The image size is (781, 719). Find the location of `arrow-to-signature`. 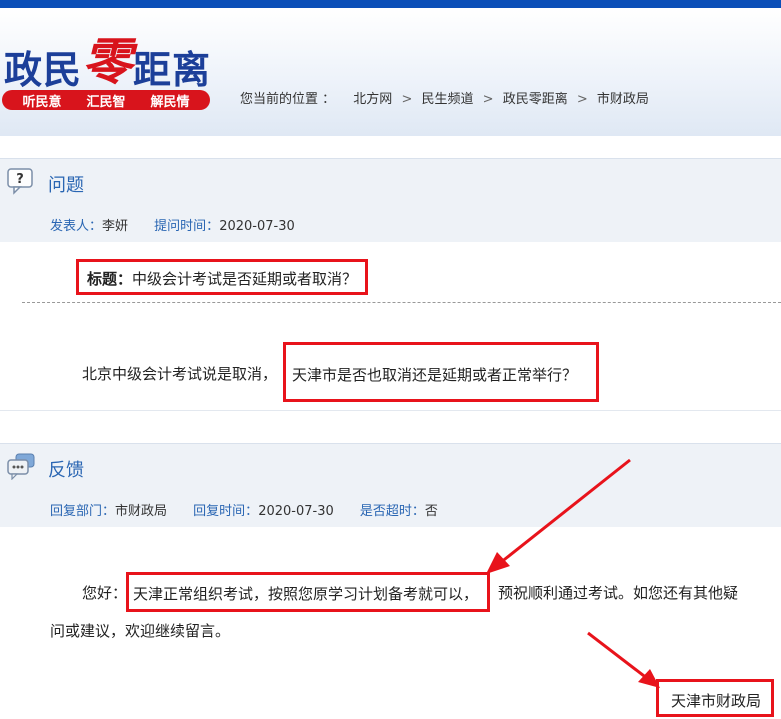

arrow-to-signature is located at coordinates (623, 659).